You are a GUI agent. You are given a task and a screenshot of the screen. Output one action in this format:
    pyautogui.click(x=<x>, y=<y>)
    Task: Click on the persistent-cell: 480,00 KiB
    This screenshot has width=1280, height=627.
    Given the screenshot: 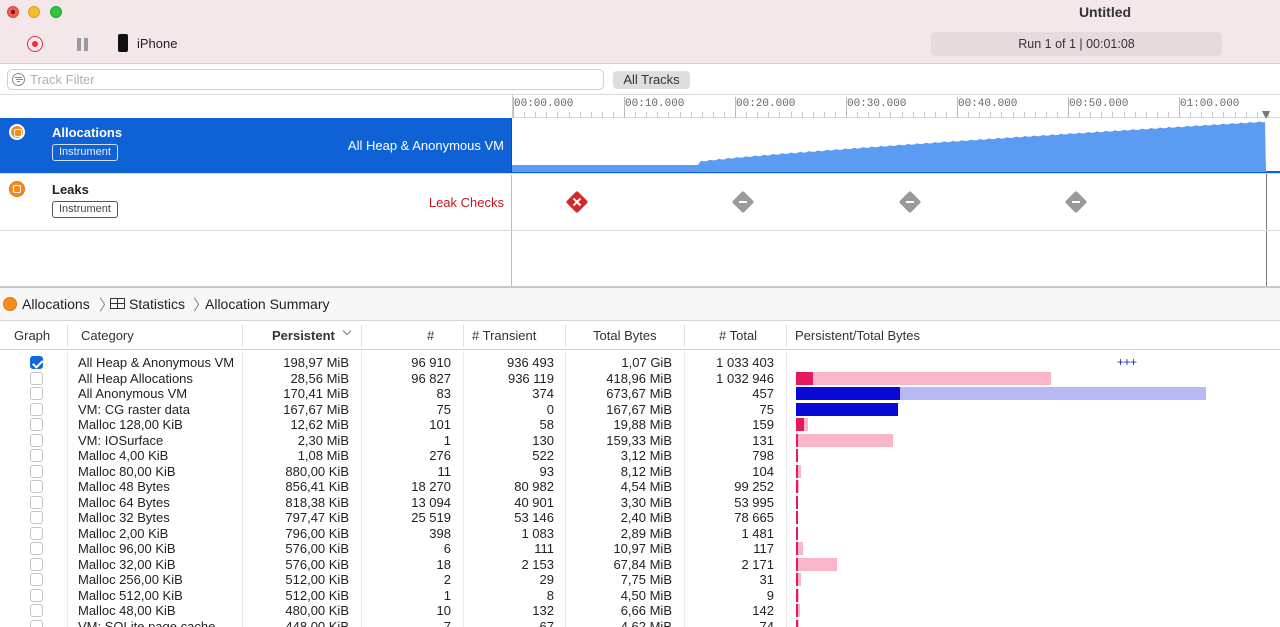 What is the action you would take?
    pyautogui.click(x=317, y=610)
    